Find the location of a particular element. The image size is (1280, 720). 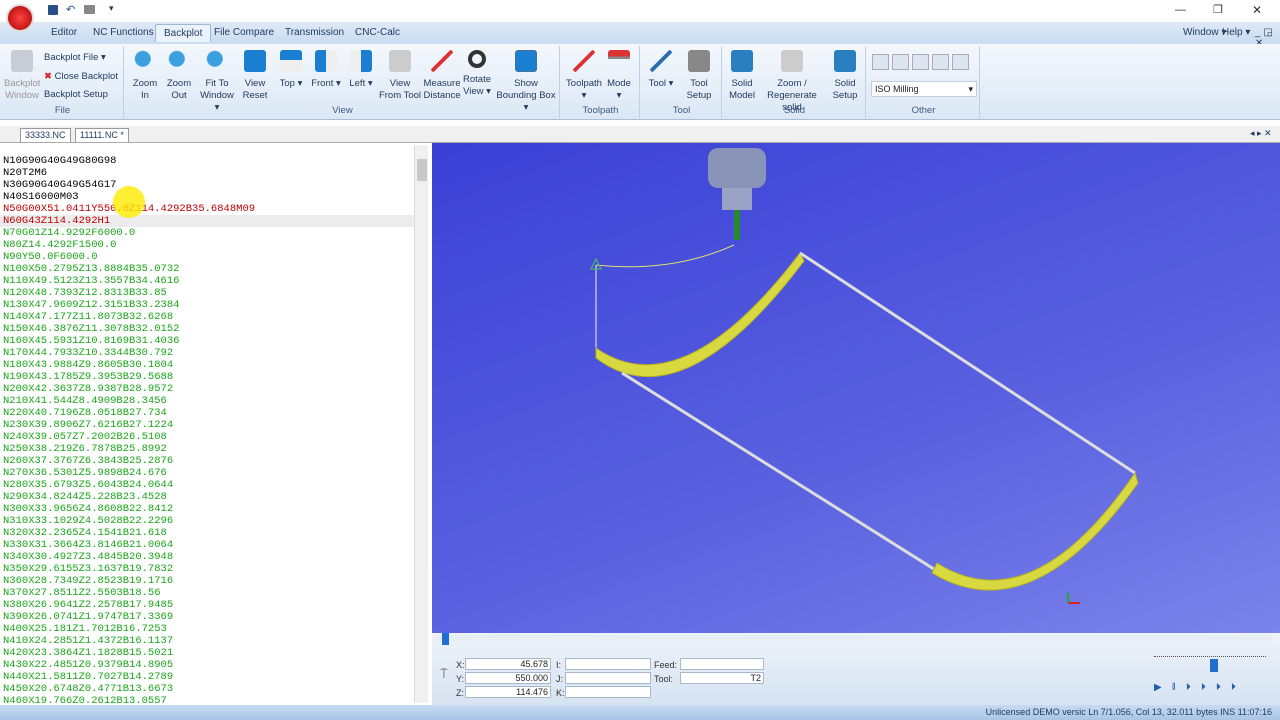

toolpath-button: Toolpath ▾ is located at coordinates (584, 75).